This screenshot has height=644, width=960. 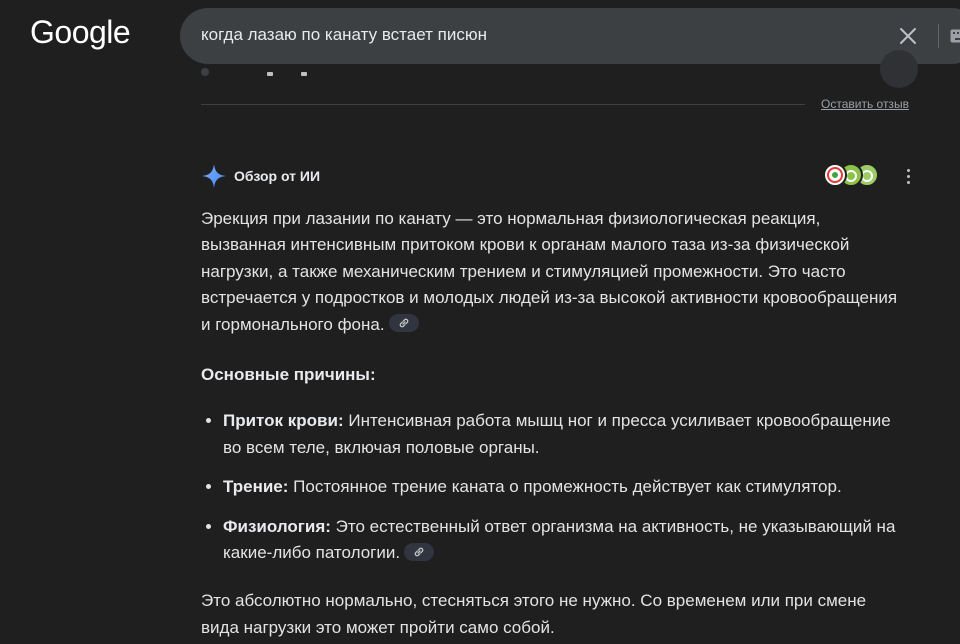 What do you see at coordinates (955, 36) in the screenshot?
I see `keyboard-icon` at bounding box center [955, 36].